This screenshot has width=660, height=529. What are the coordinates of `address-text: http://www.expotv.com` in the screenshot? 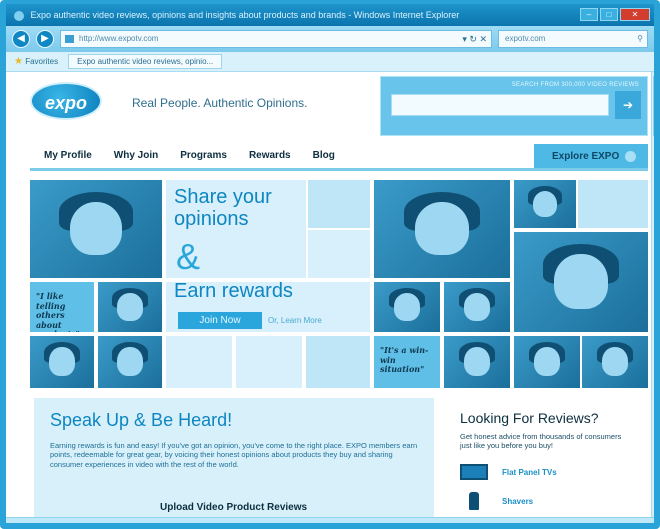 It's located at (119, 38).